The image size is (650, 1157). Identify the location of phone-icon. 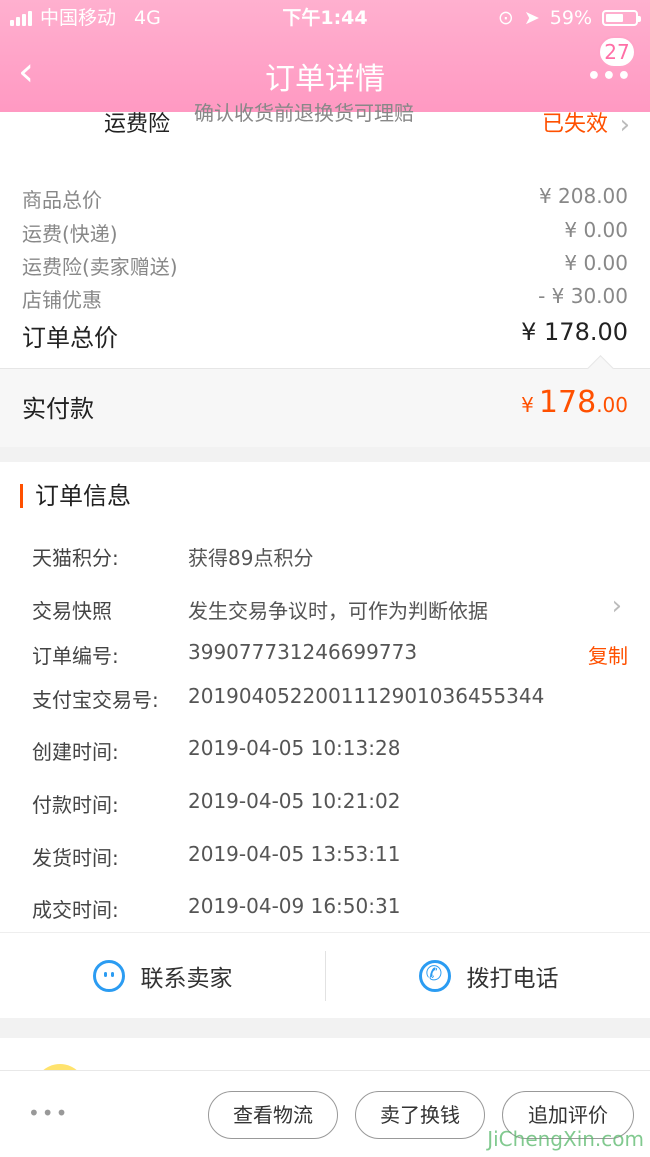
(434, 976).